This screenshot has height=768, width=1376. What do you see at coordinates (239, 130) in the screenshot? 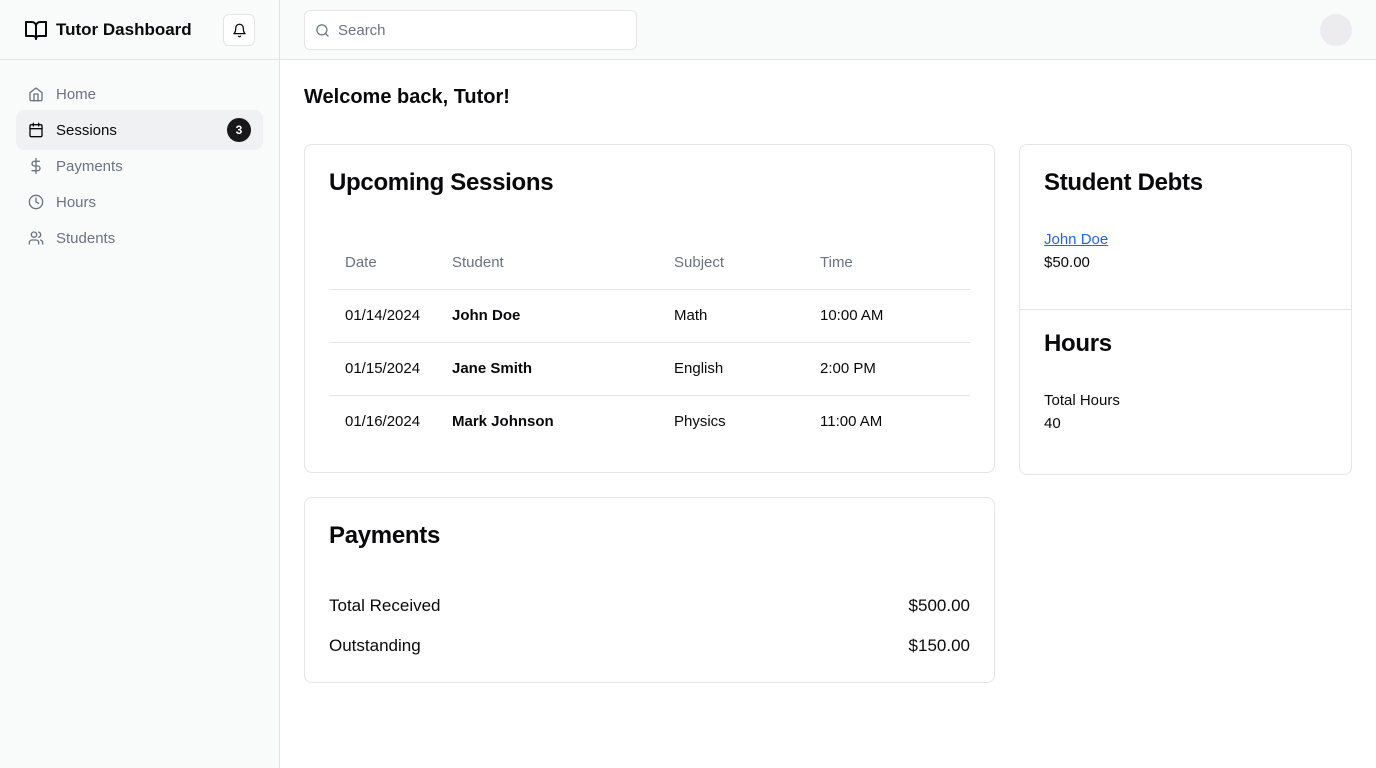
I see `sessions-count-badge: 3` at bounding box center [239, 130].